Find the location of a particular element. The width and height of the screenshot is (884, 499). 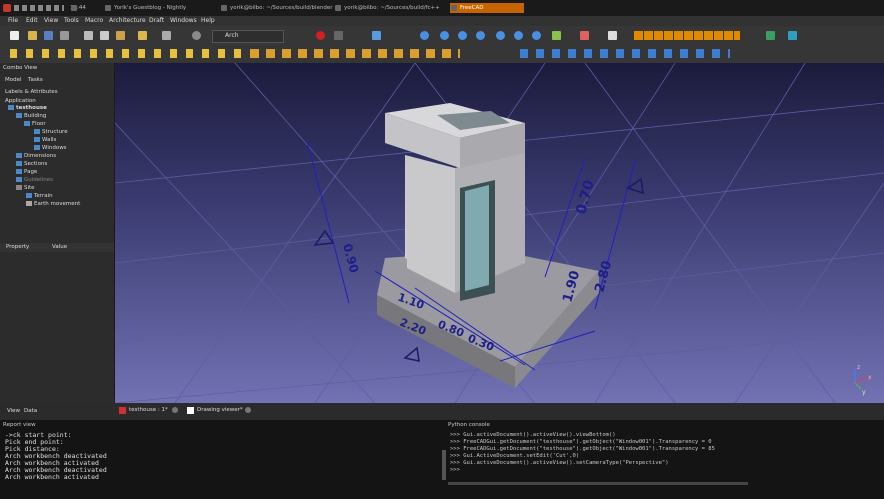

console-line: >>> Gui.ActiveDocument.setEdit('Cut',0) is located at coordinates (515, 456).